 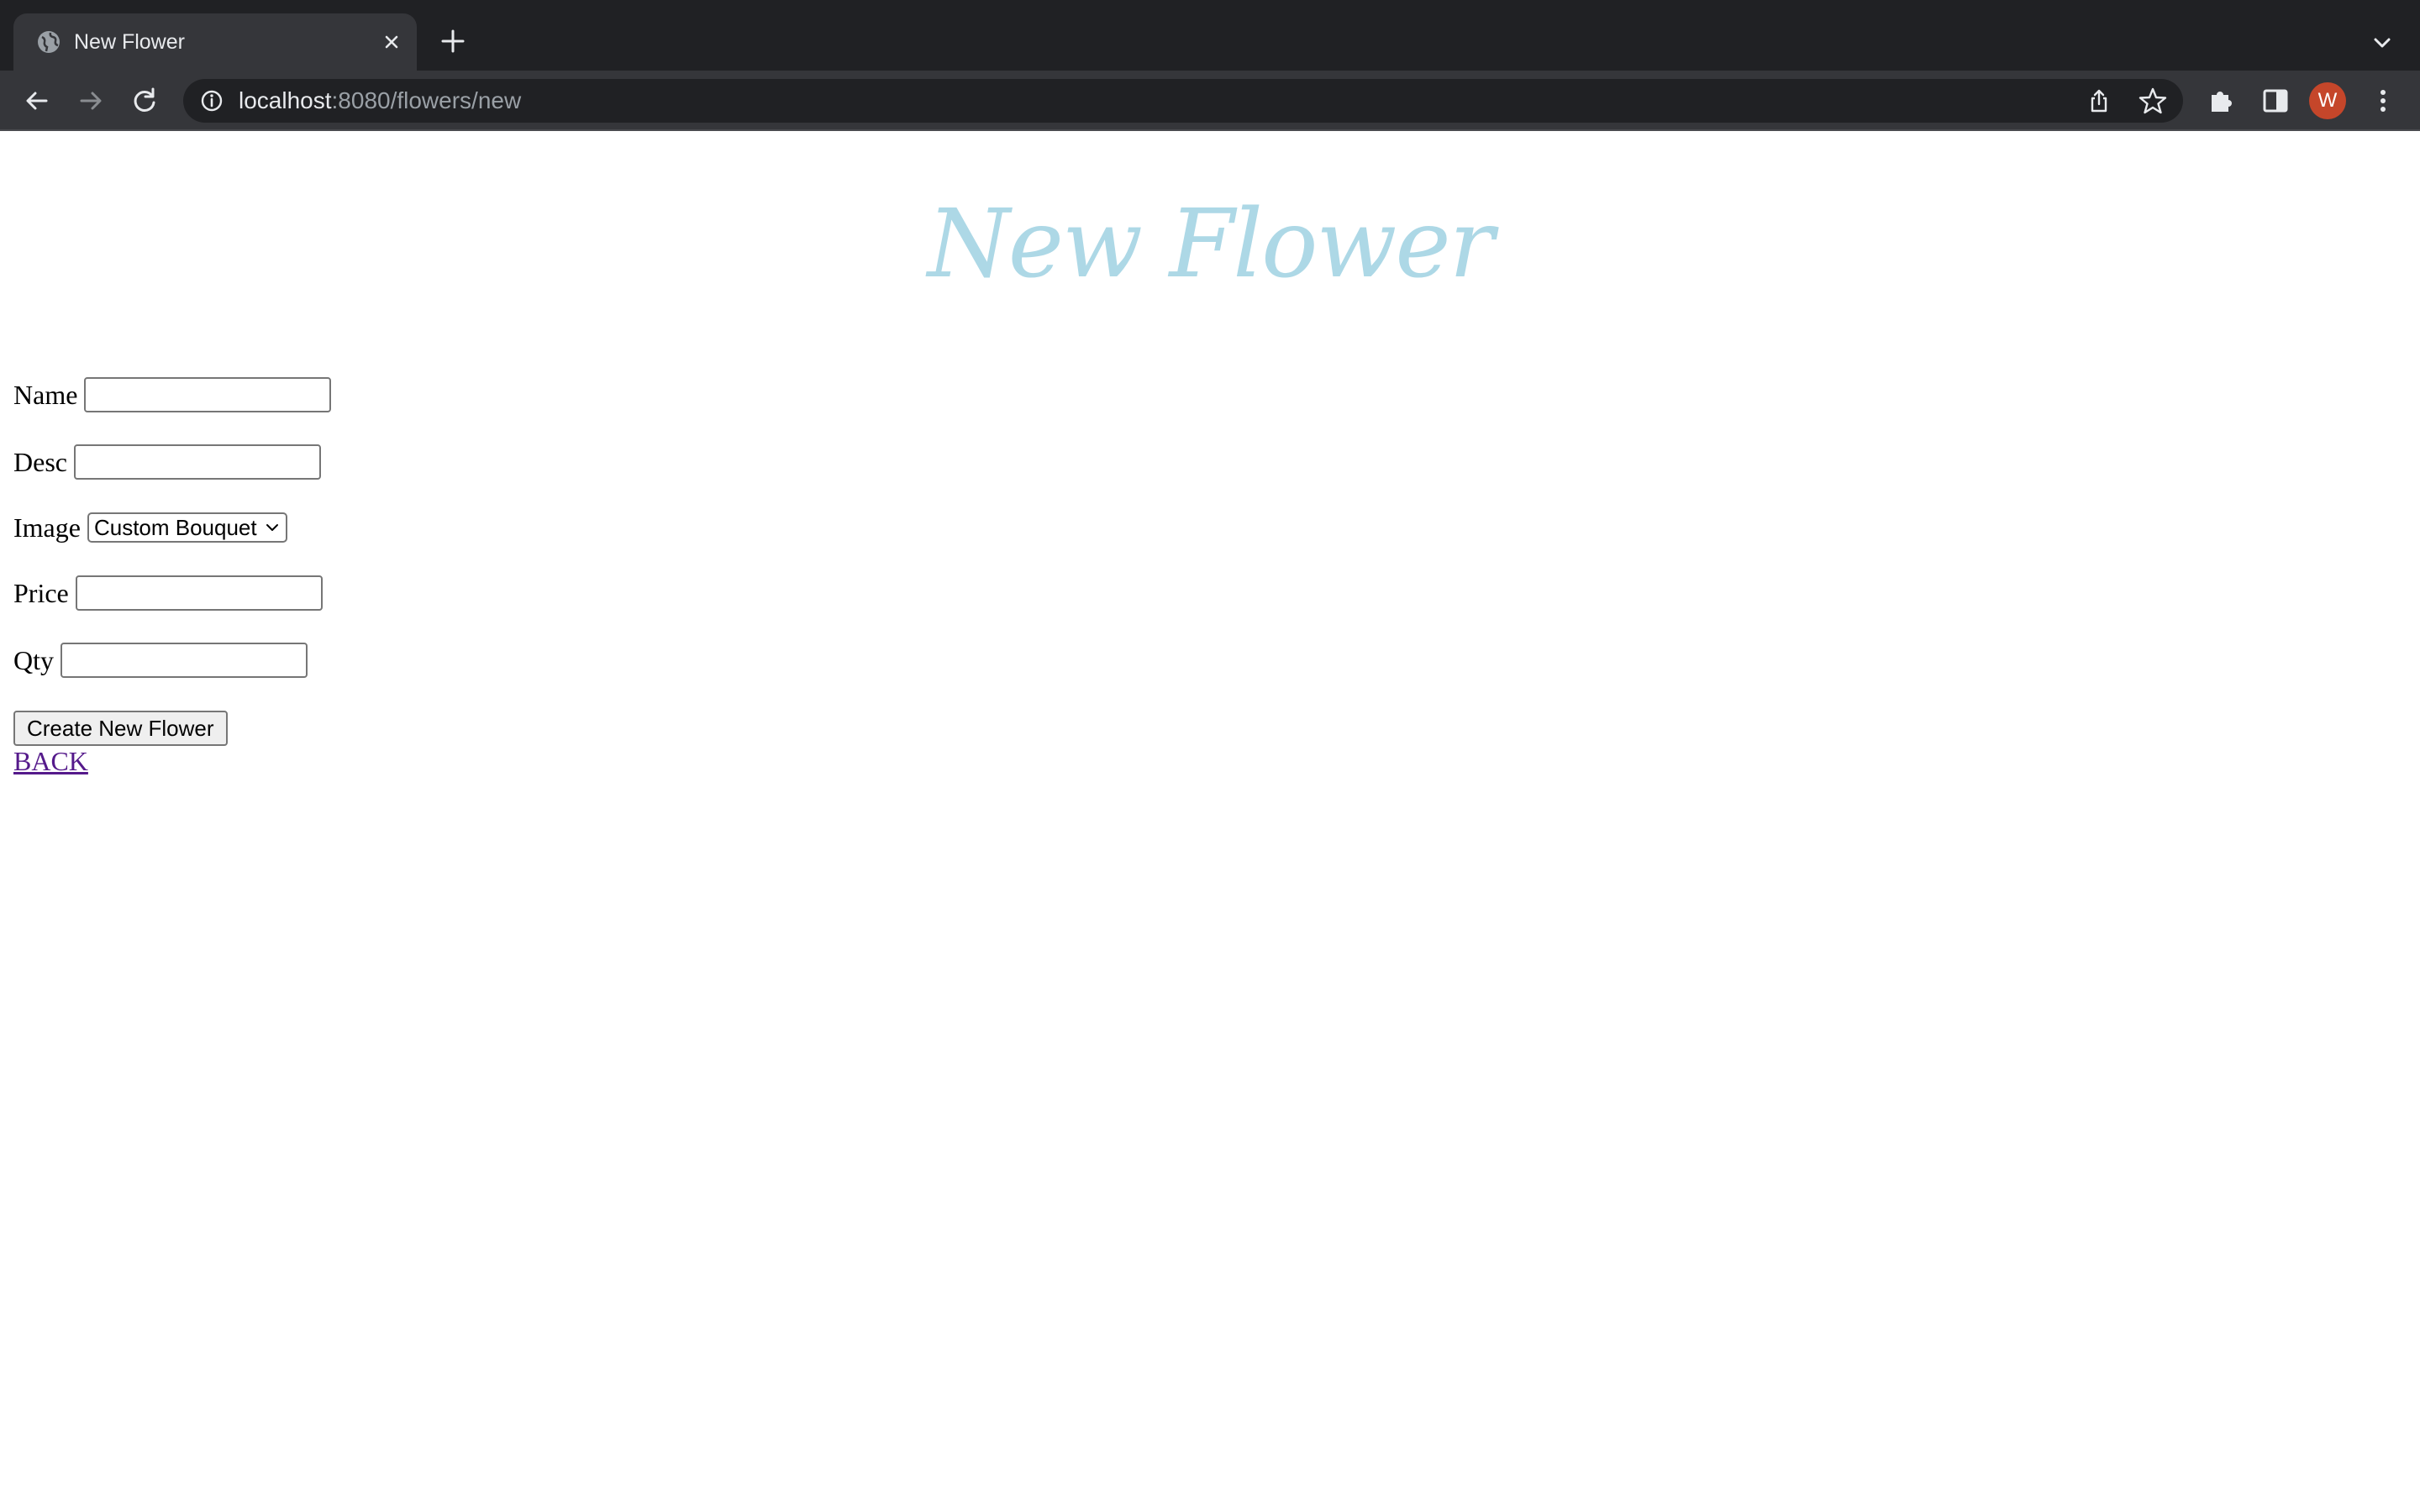 I want to click on desc-label: Desc, so click(x=40, y=462).